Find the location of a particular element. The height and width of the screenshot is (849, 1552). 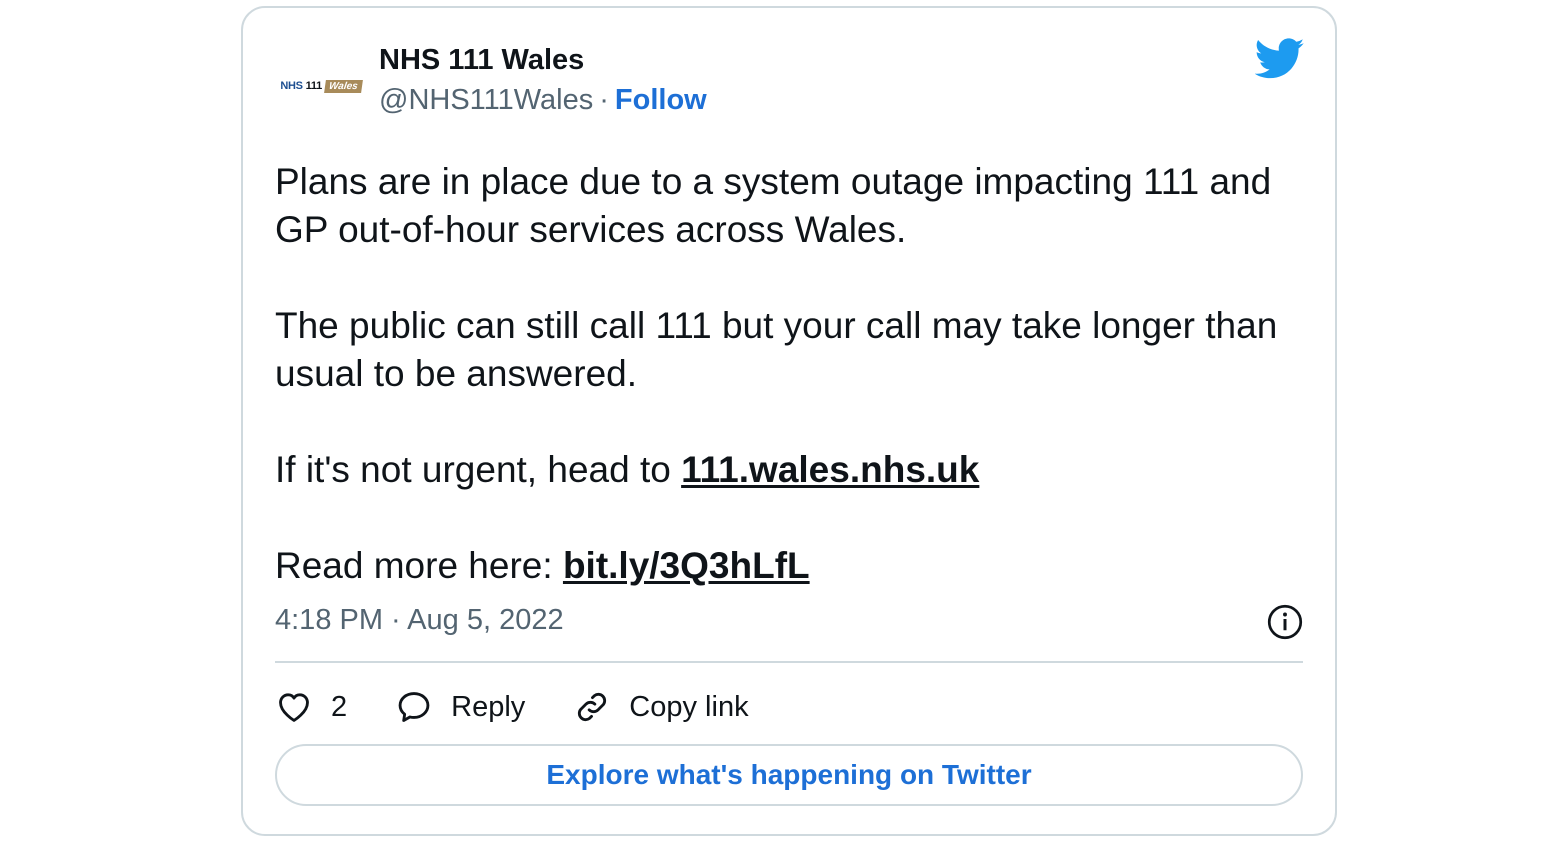

author-display-name: NHS 111 Wales is located at coordinates (481, 60).